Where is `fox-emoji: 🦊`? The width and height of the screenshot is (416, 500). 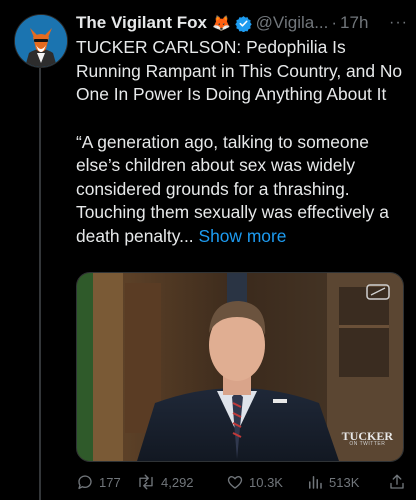 fox-emoji: 🦊 is located at coordinates (221, 23).